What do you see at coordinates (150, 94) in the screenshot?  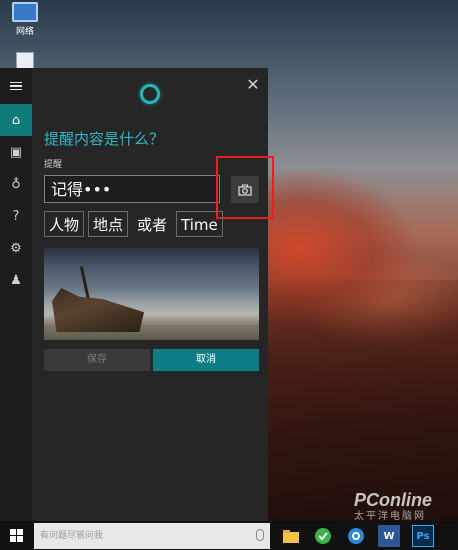 I see `cortana-logo-icon` at bounding box center [150, 94].